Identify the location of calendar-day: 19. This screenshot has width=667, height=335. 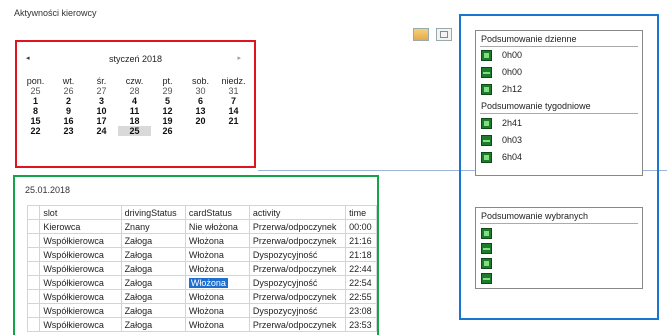
(167, 121).